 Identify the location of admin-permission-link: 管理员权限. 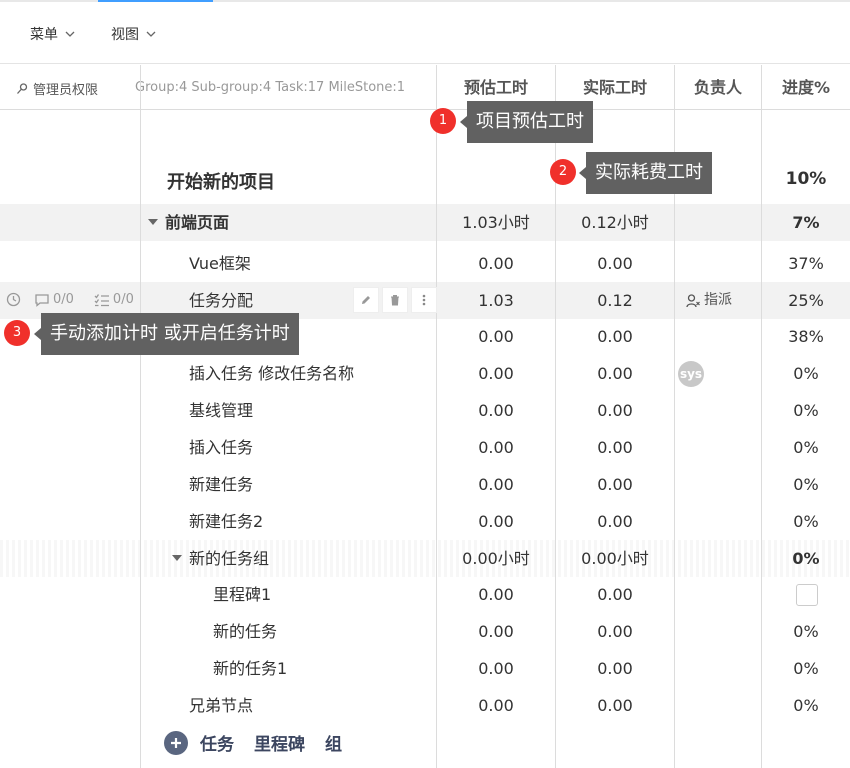
(57, 88).